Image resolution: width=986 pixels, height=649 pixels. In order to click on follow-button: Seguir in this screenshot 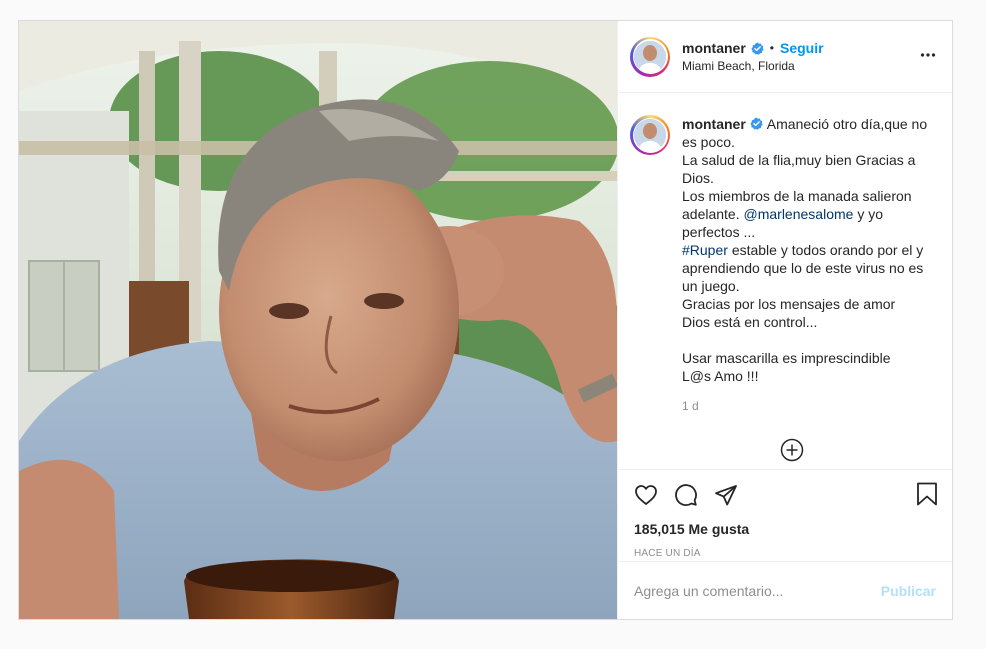, I will do `click(802, 48)`.